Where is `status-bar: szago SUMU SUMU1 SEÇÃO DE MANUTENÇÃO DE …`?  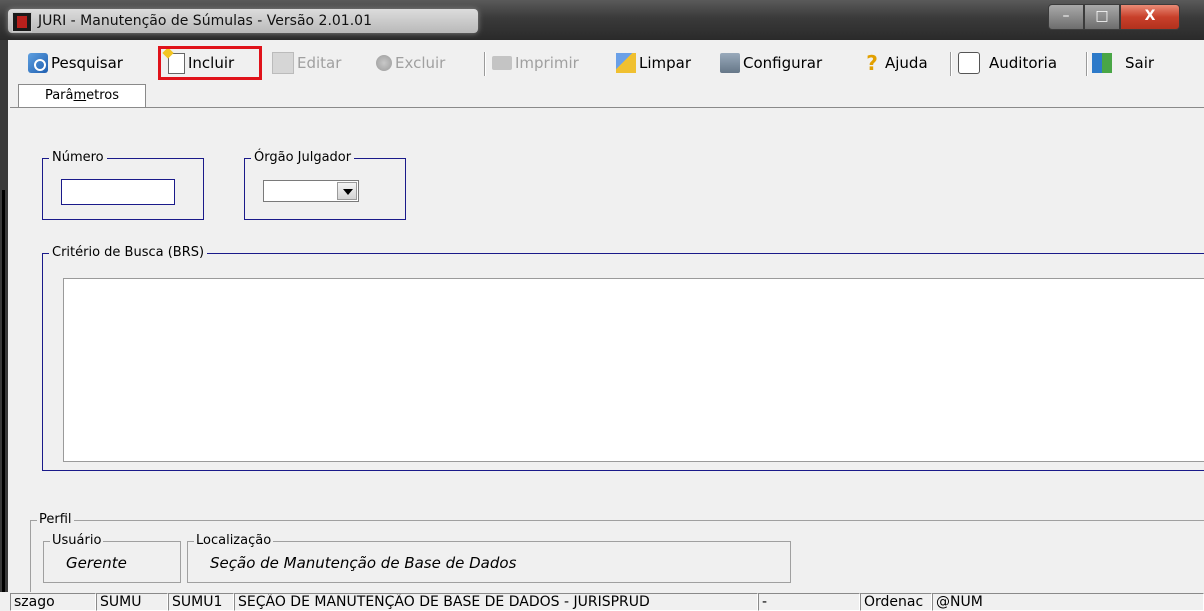
status-bar: szago SUMU SUMU1 SEÇÃO DE MANUTENÇÃO DE … is located at coordinates (602, 601).